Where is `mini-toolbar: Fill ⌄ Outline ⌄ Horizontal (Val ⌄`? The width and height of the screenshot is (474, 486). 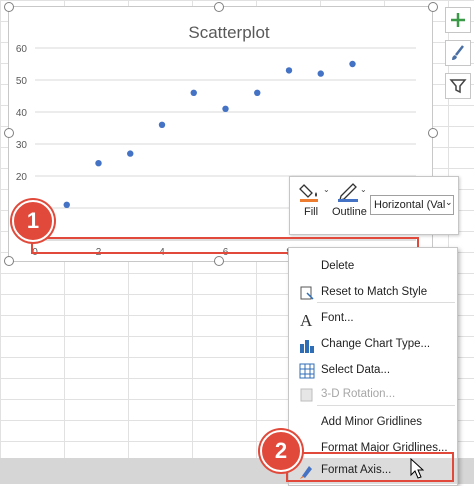 mini-toolbar: Fill ⌄ Outline ⌄ Horizontal (Val ⌄ is located at coordinates (374, 205).